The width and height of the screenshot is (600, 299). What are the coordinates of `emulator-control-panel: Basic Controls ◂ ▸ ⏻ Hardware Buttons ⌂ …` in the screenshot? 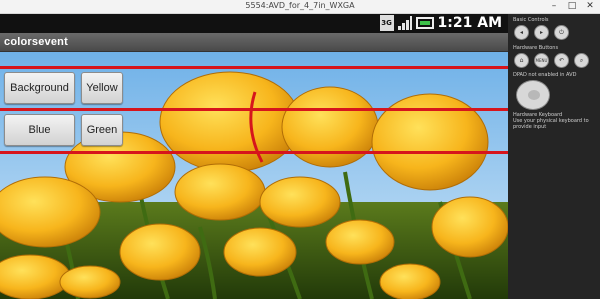 It's located at (554, 156).